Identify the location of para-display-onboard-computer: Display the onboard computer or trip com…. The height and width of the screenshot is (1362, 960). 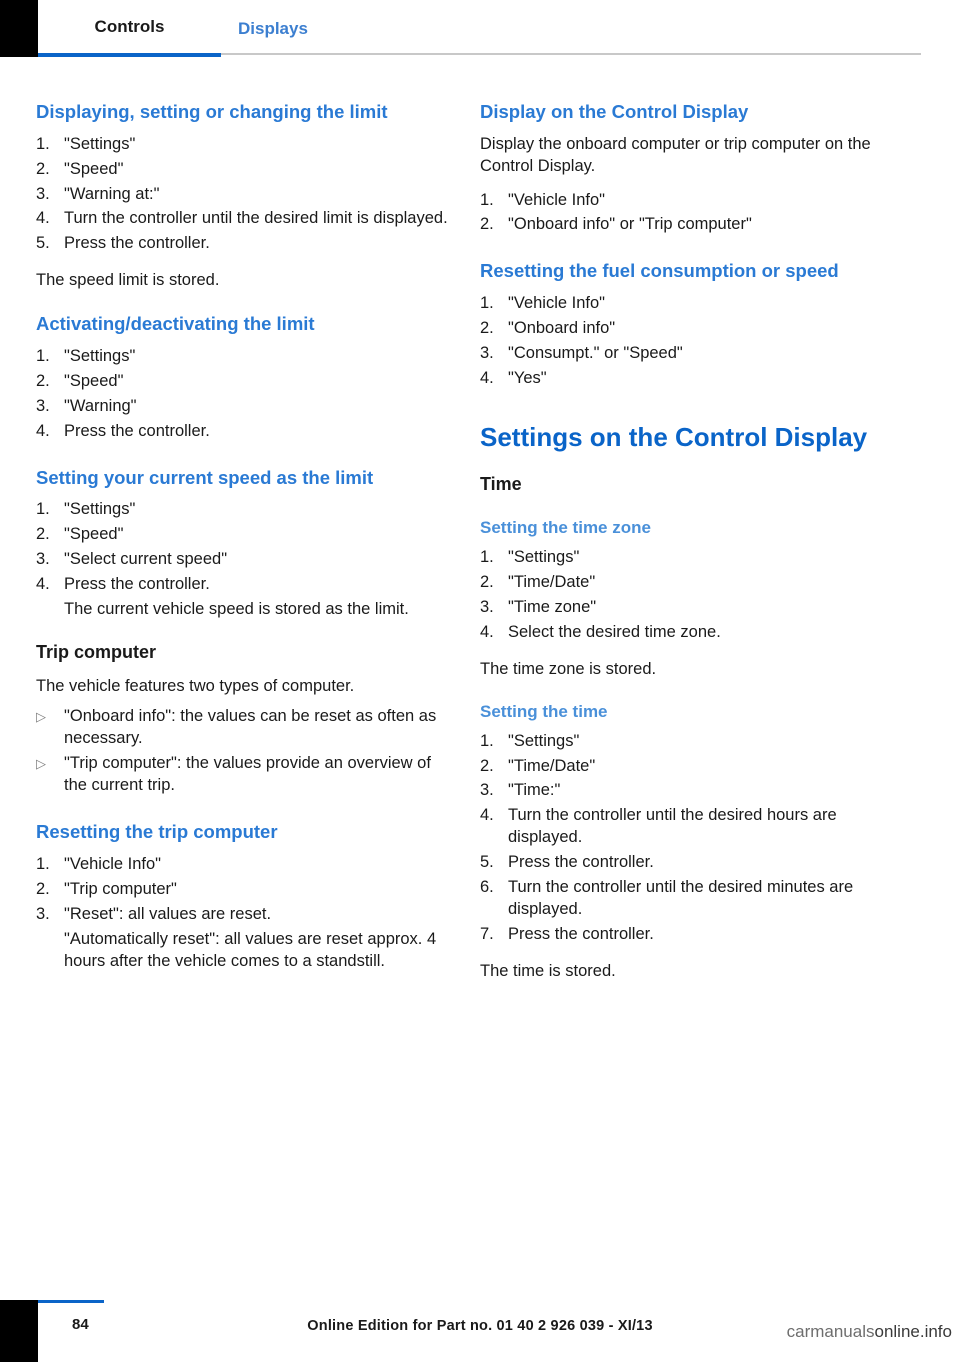
(675, 154).